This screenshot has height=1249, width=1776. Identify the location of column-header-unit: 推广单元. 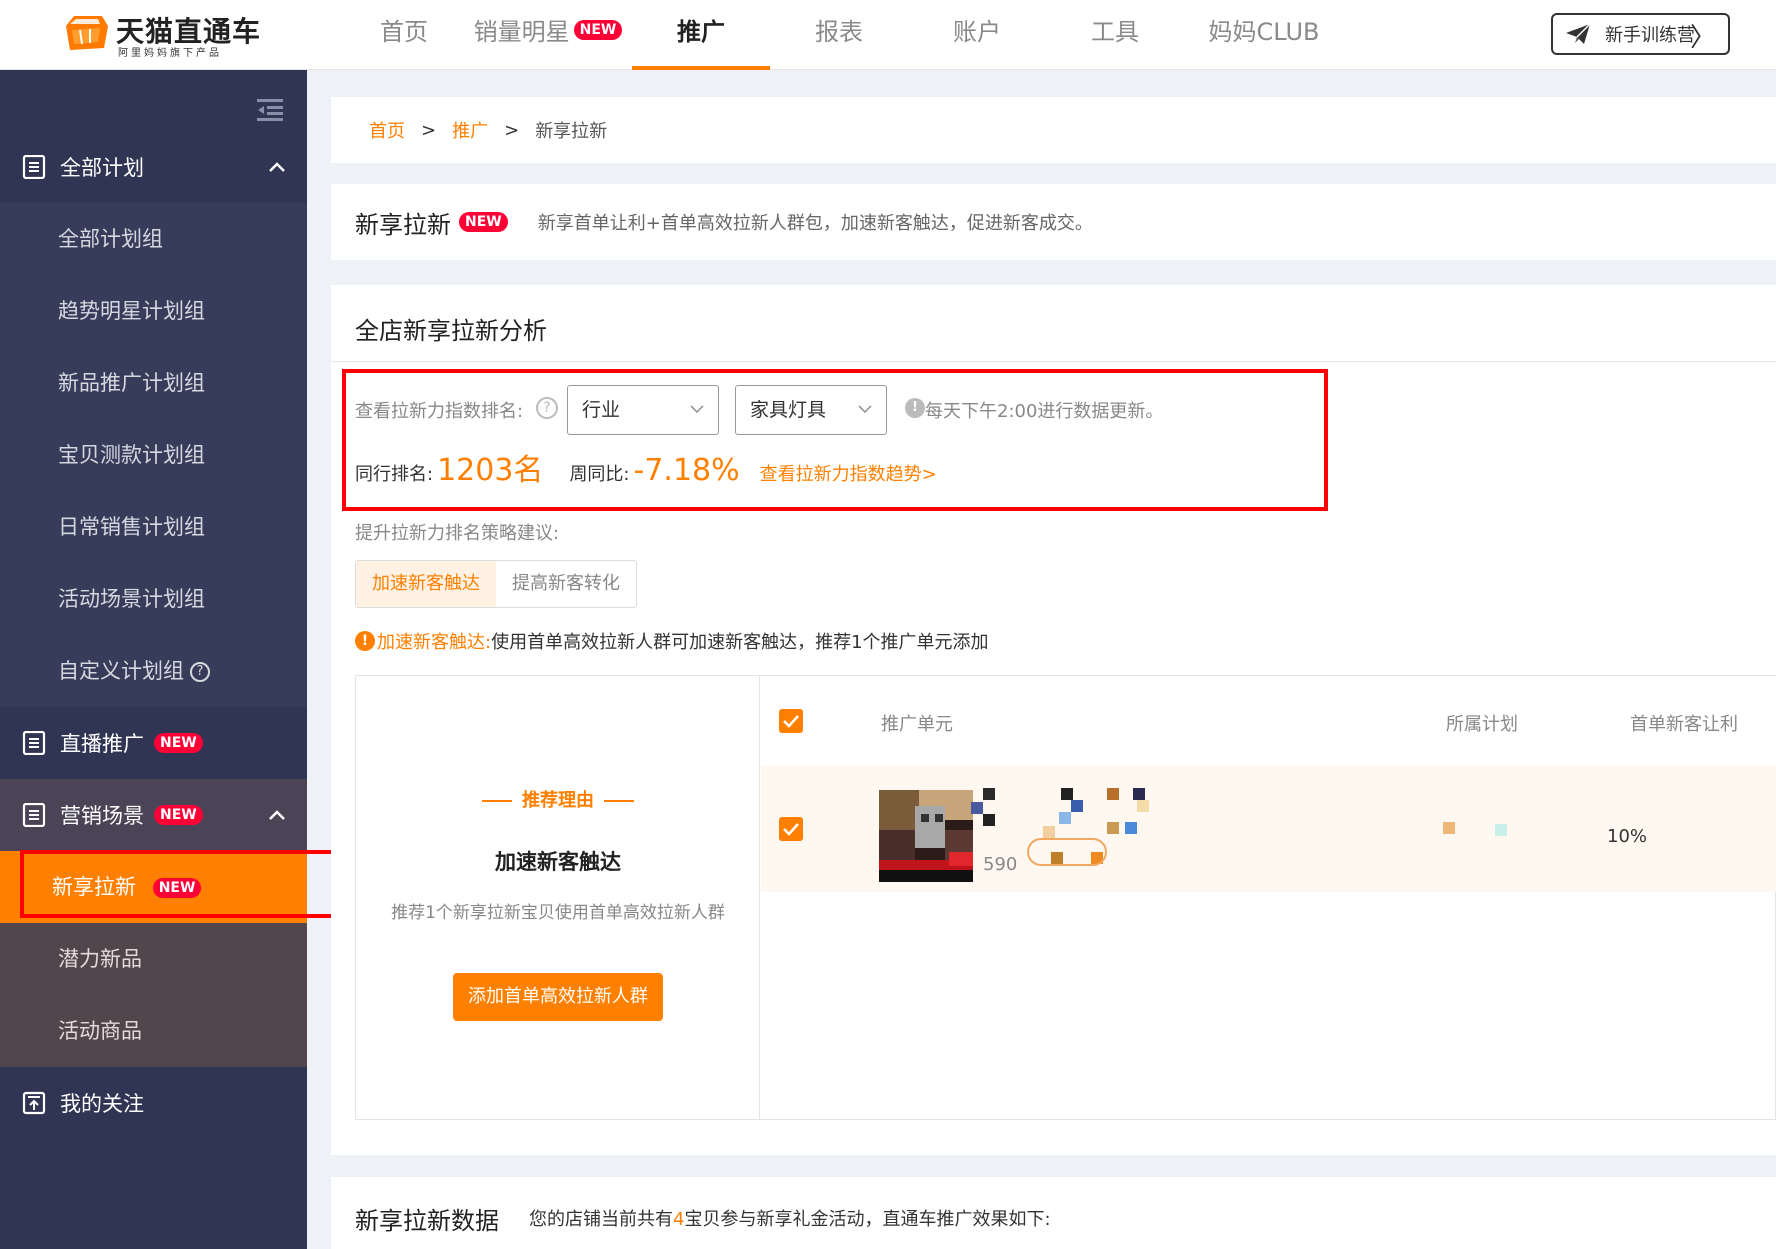
(917, 724).